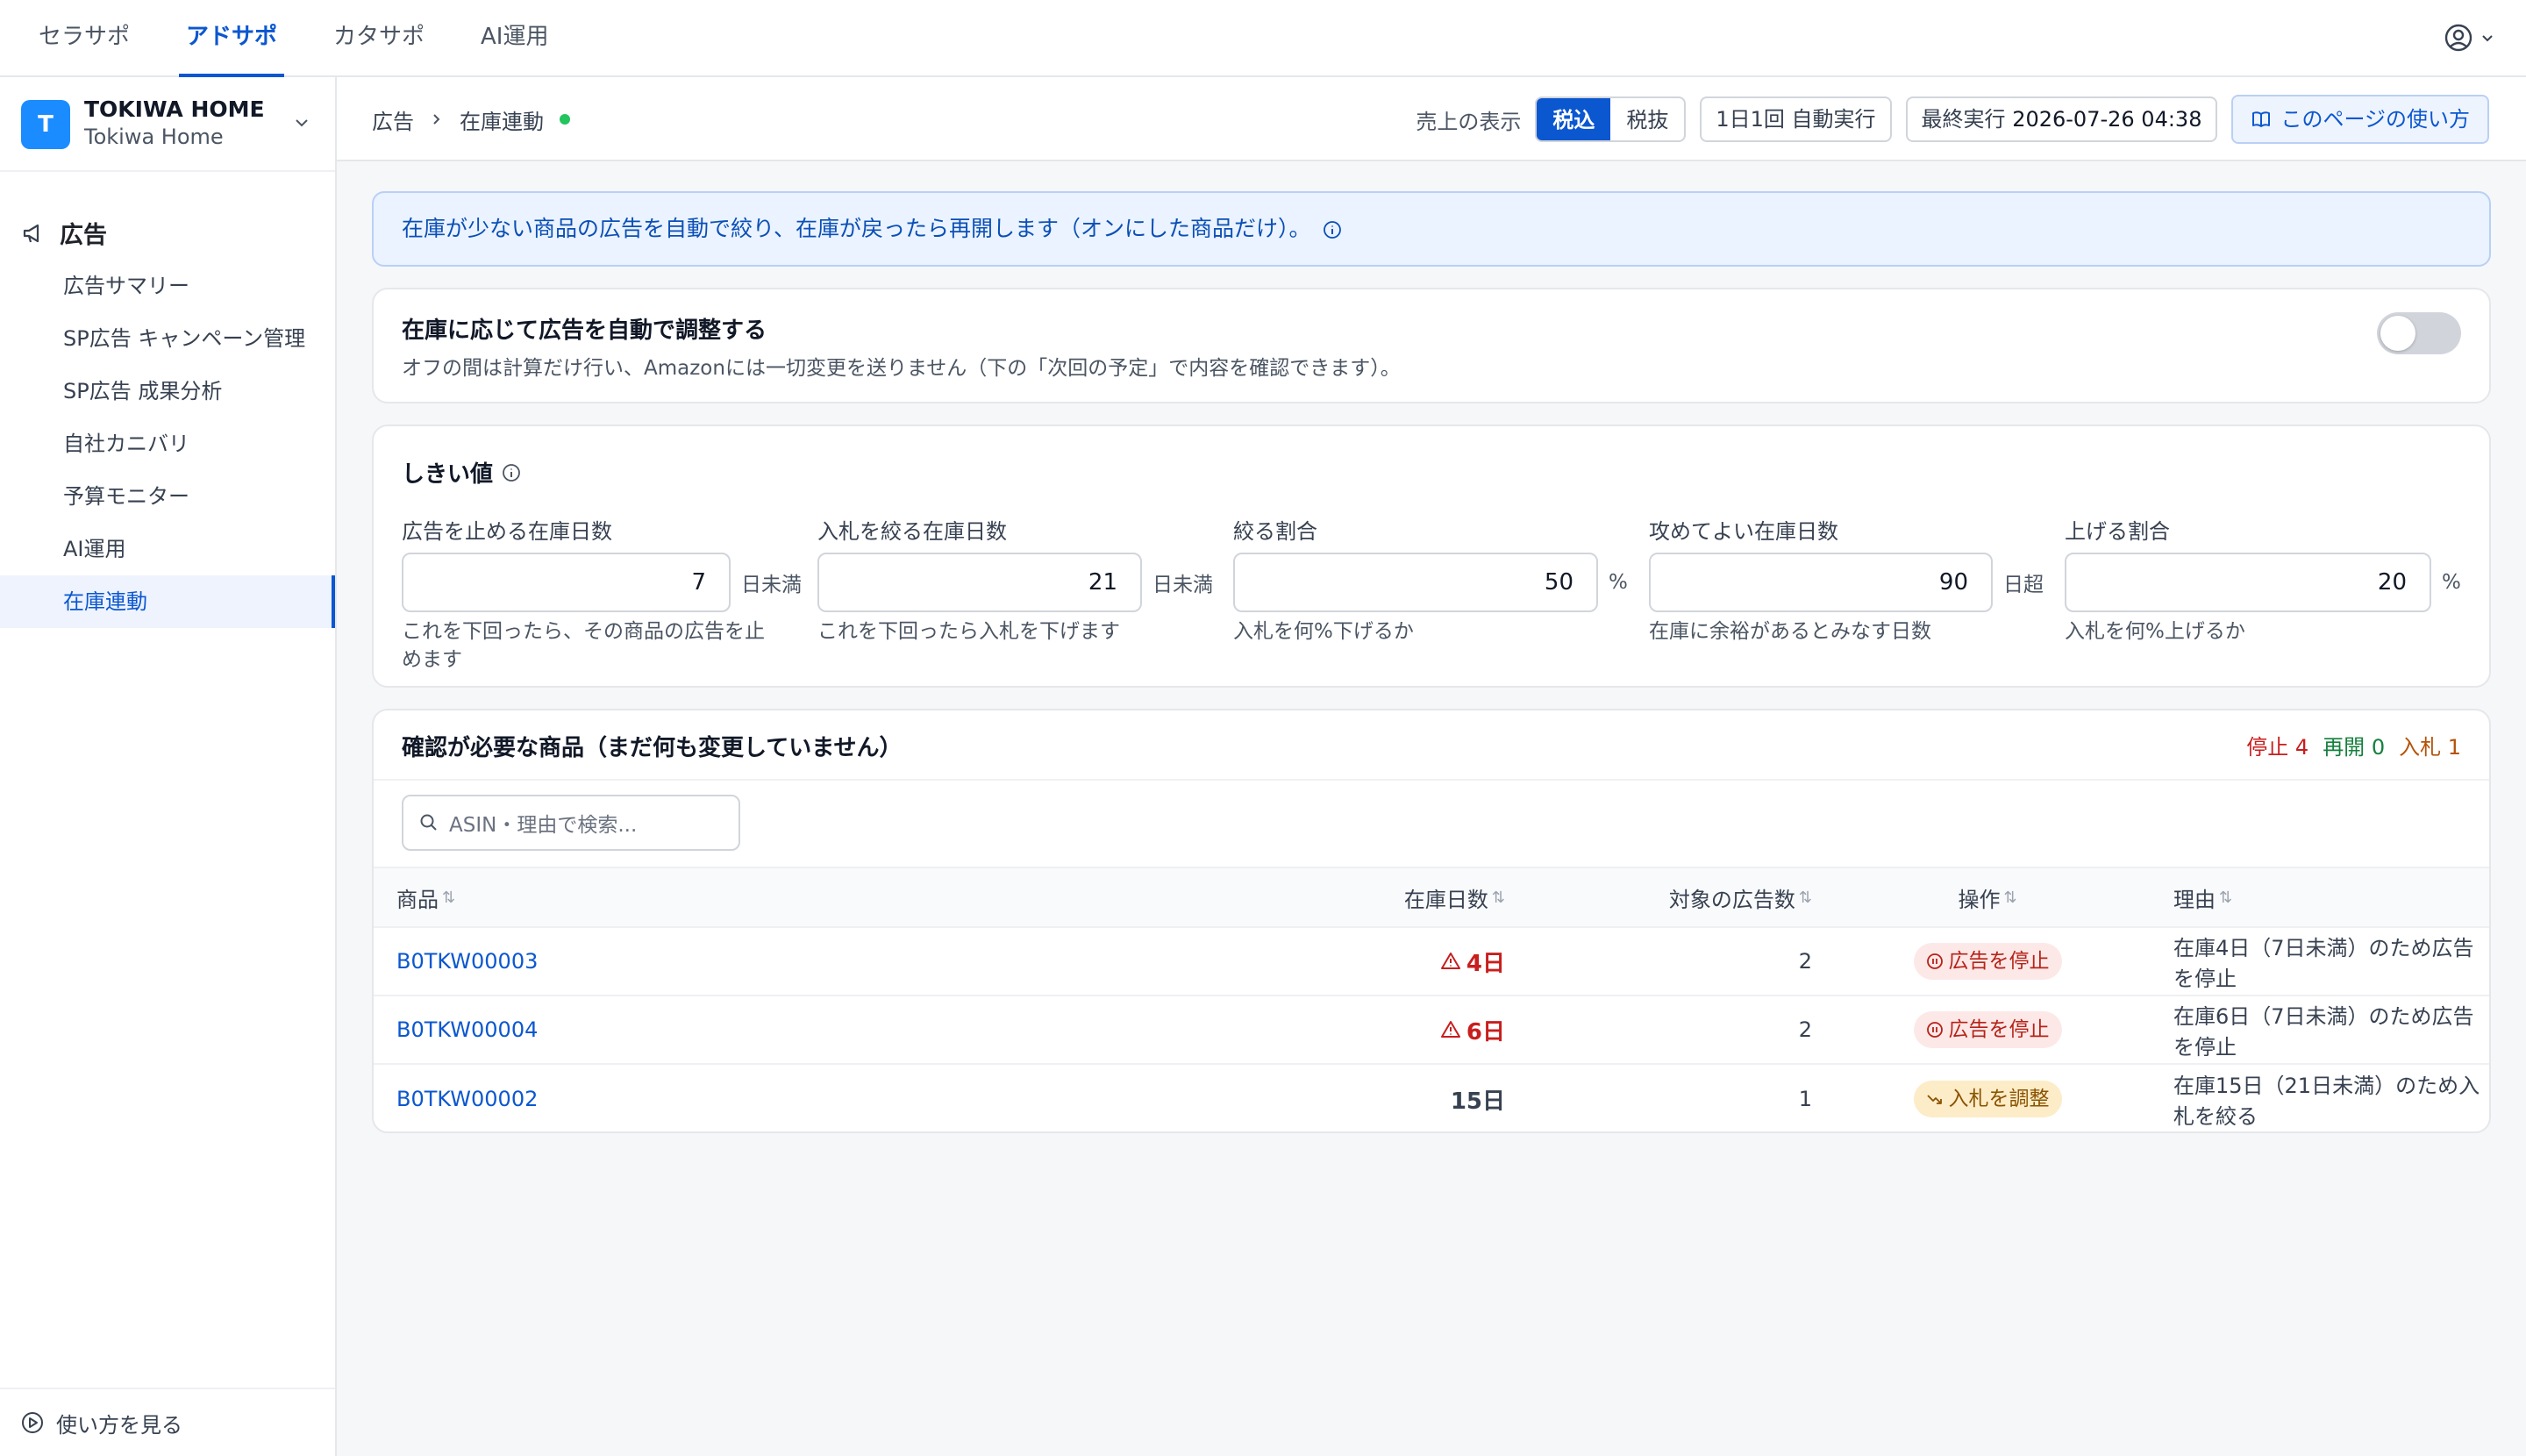  Describe the element at coordinates (1469, 121) in the screenshot. I see `sales-display-label: 売上の表示` at that location.